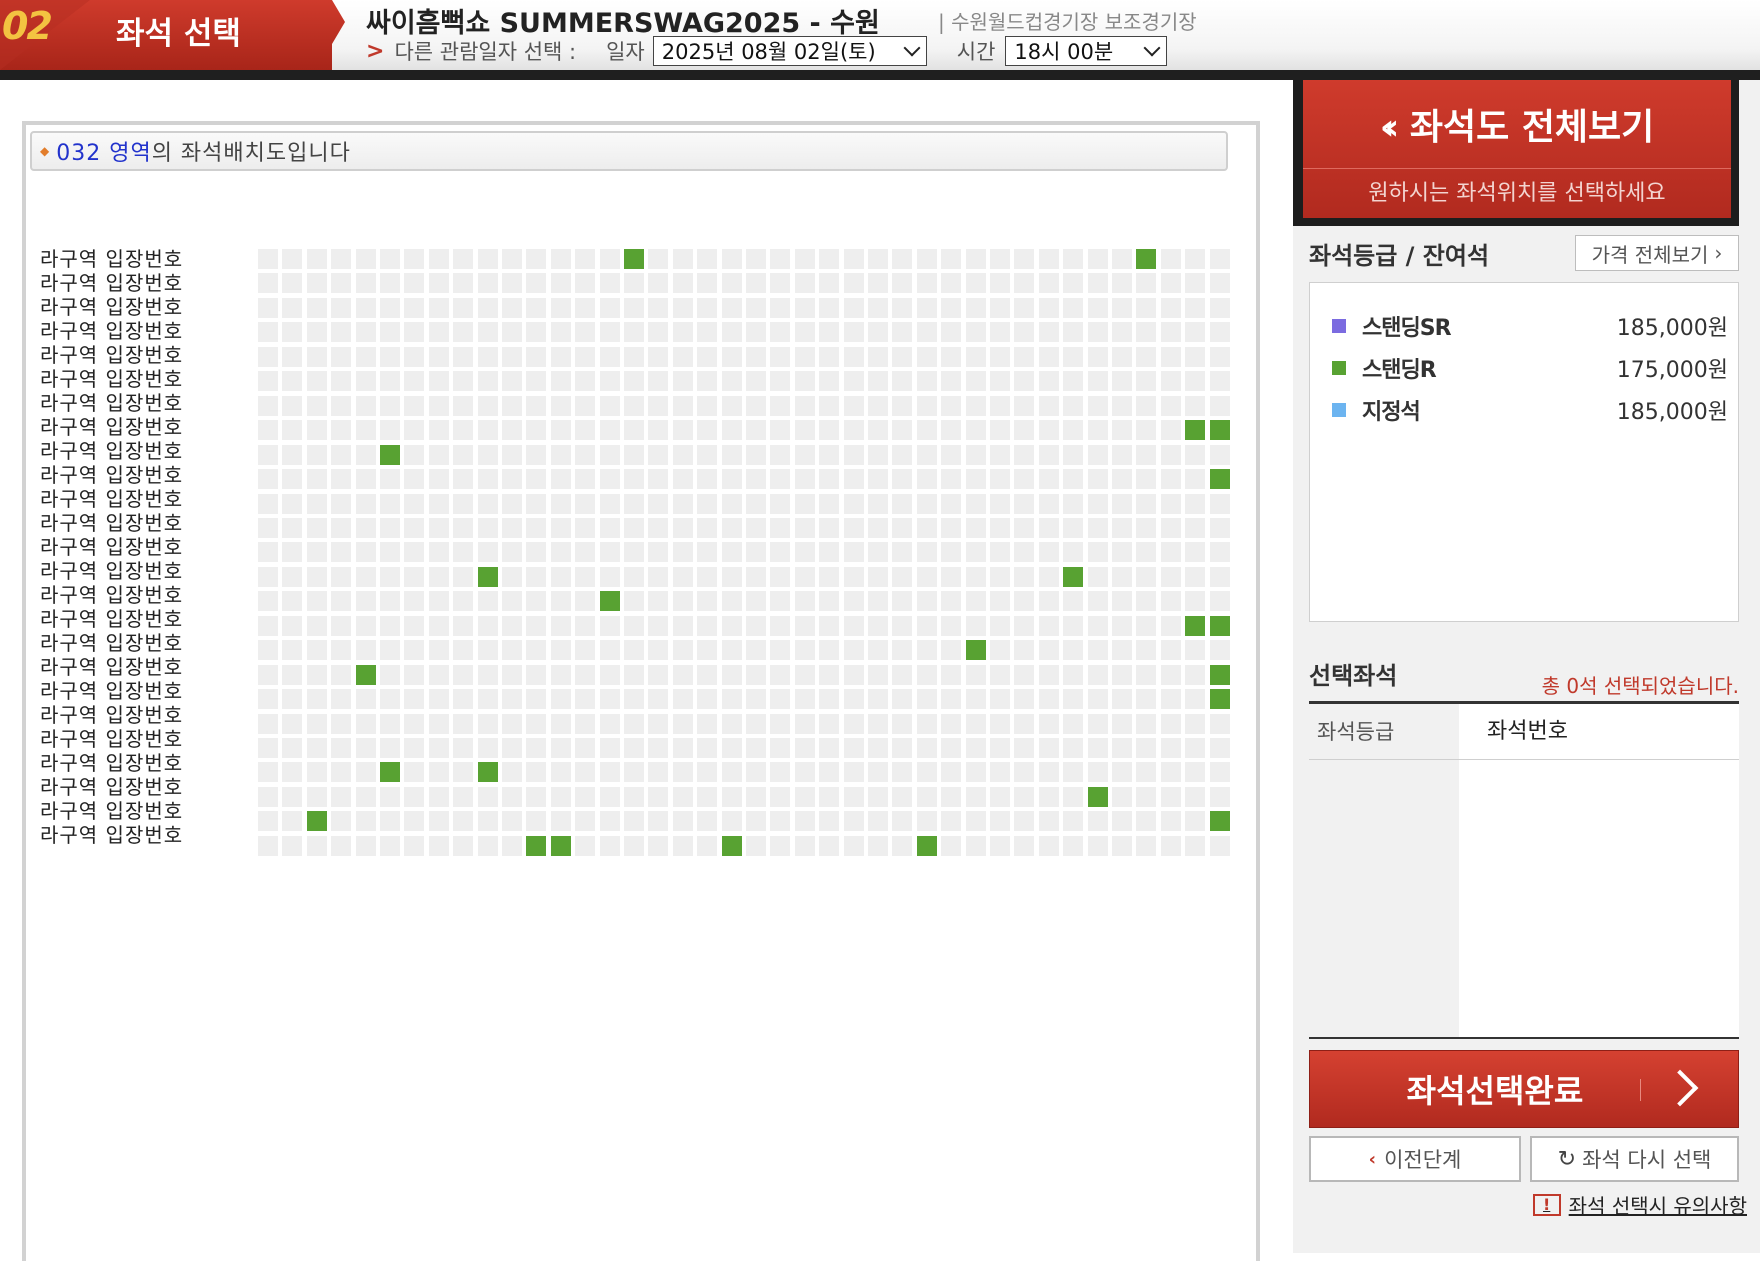 The image size is (1760, 1261). Describe the element at coordinates (1639, 1204) in the screenshot. I see `seat-selection-notice-link: ! 좌석 선택시 유의사항` at that location.